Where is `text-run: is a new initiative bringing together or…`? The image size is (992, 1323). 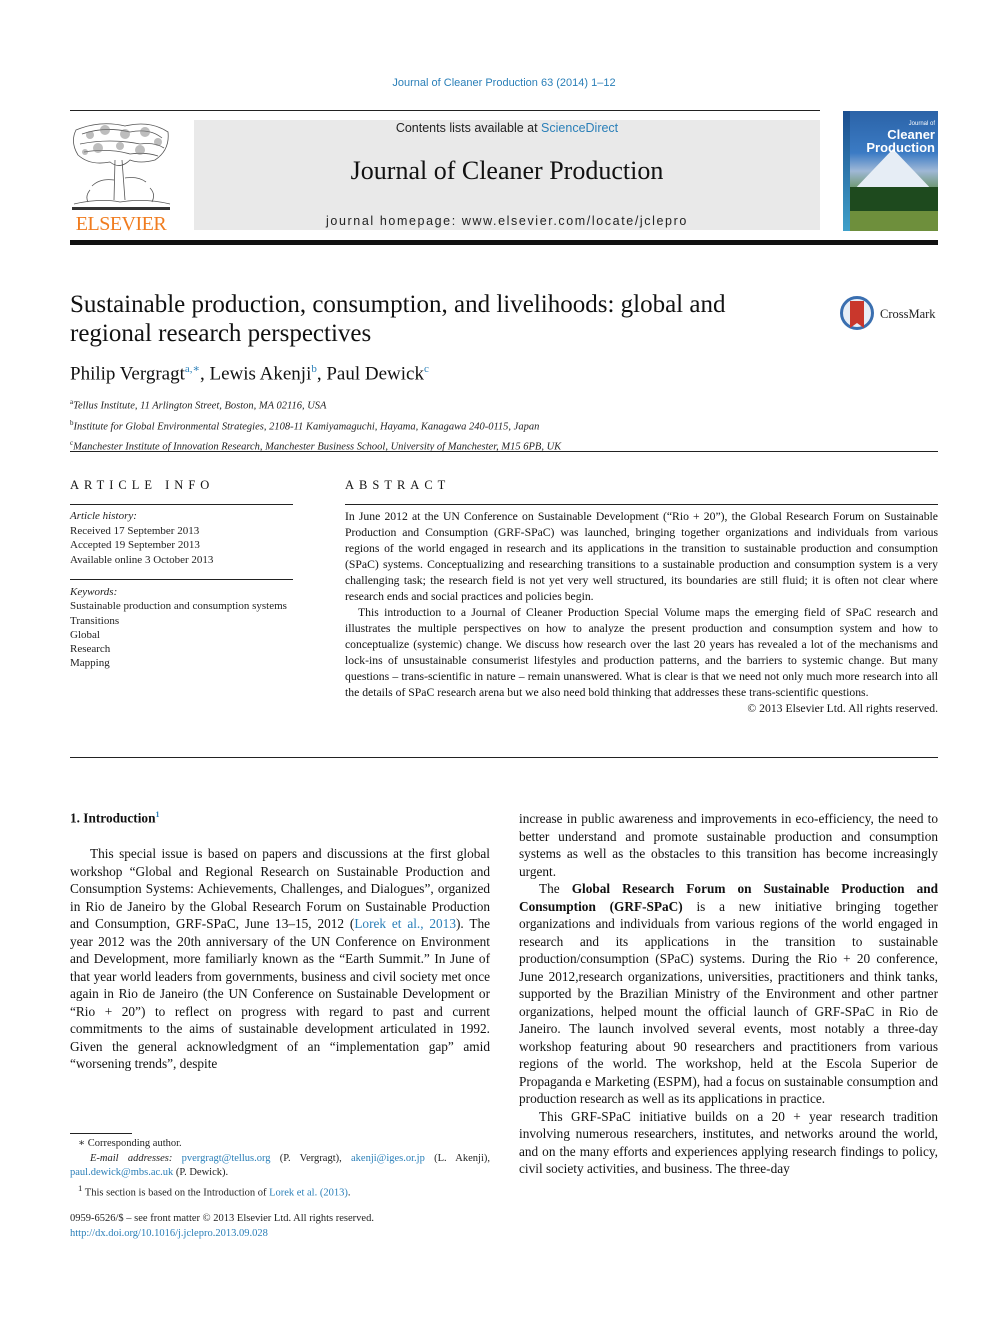
text-run: is a new initiative bringing together or… is located at coordinates (728, 1002).